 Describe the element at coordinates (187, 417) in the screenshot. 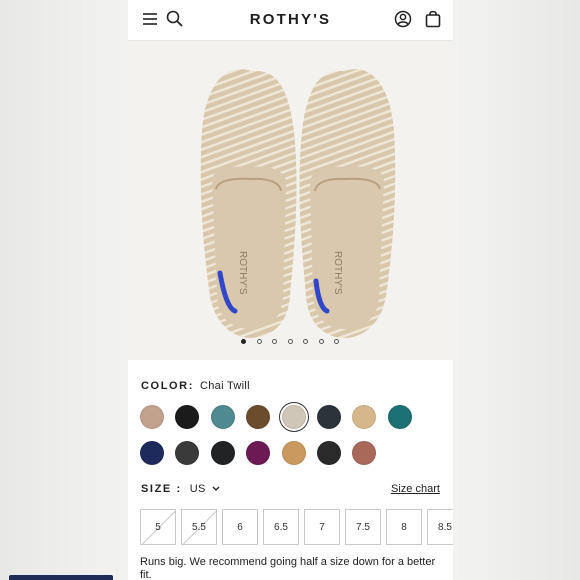

I see `swatch-black-tweed` at that location.